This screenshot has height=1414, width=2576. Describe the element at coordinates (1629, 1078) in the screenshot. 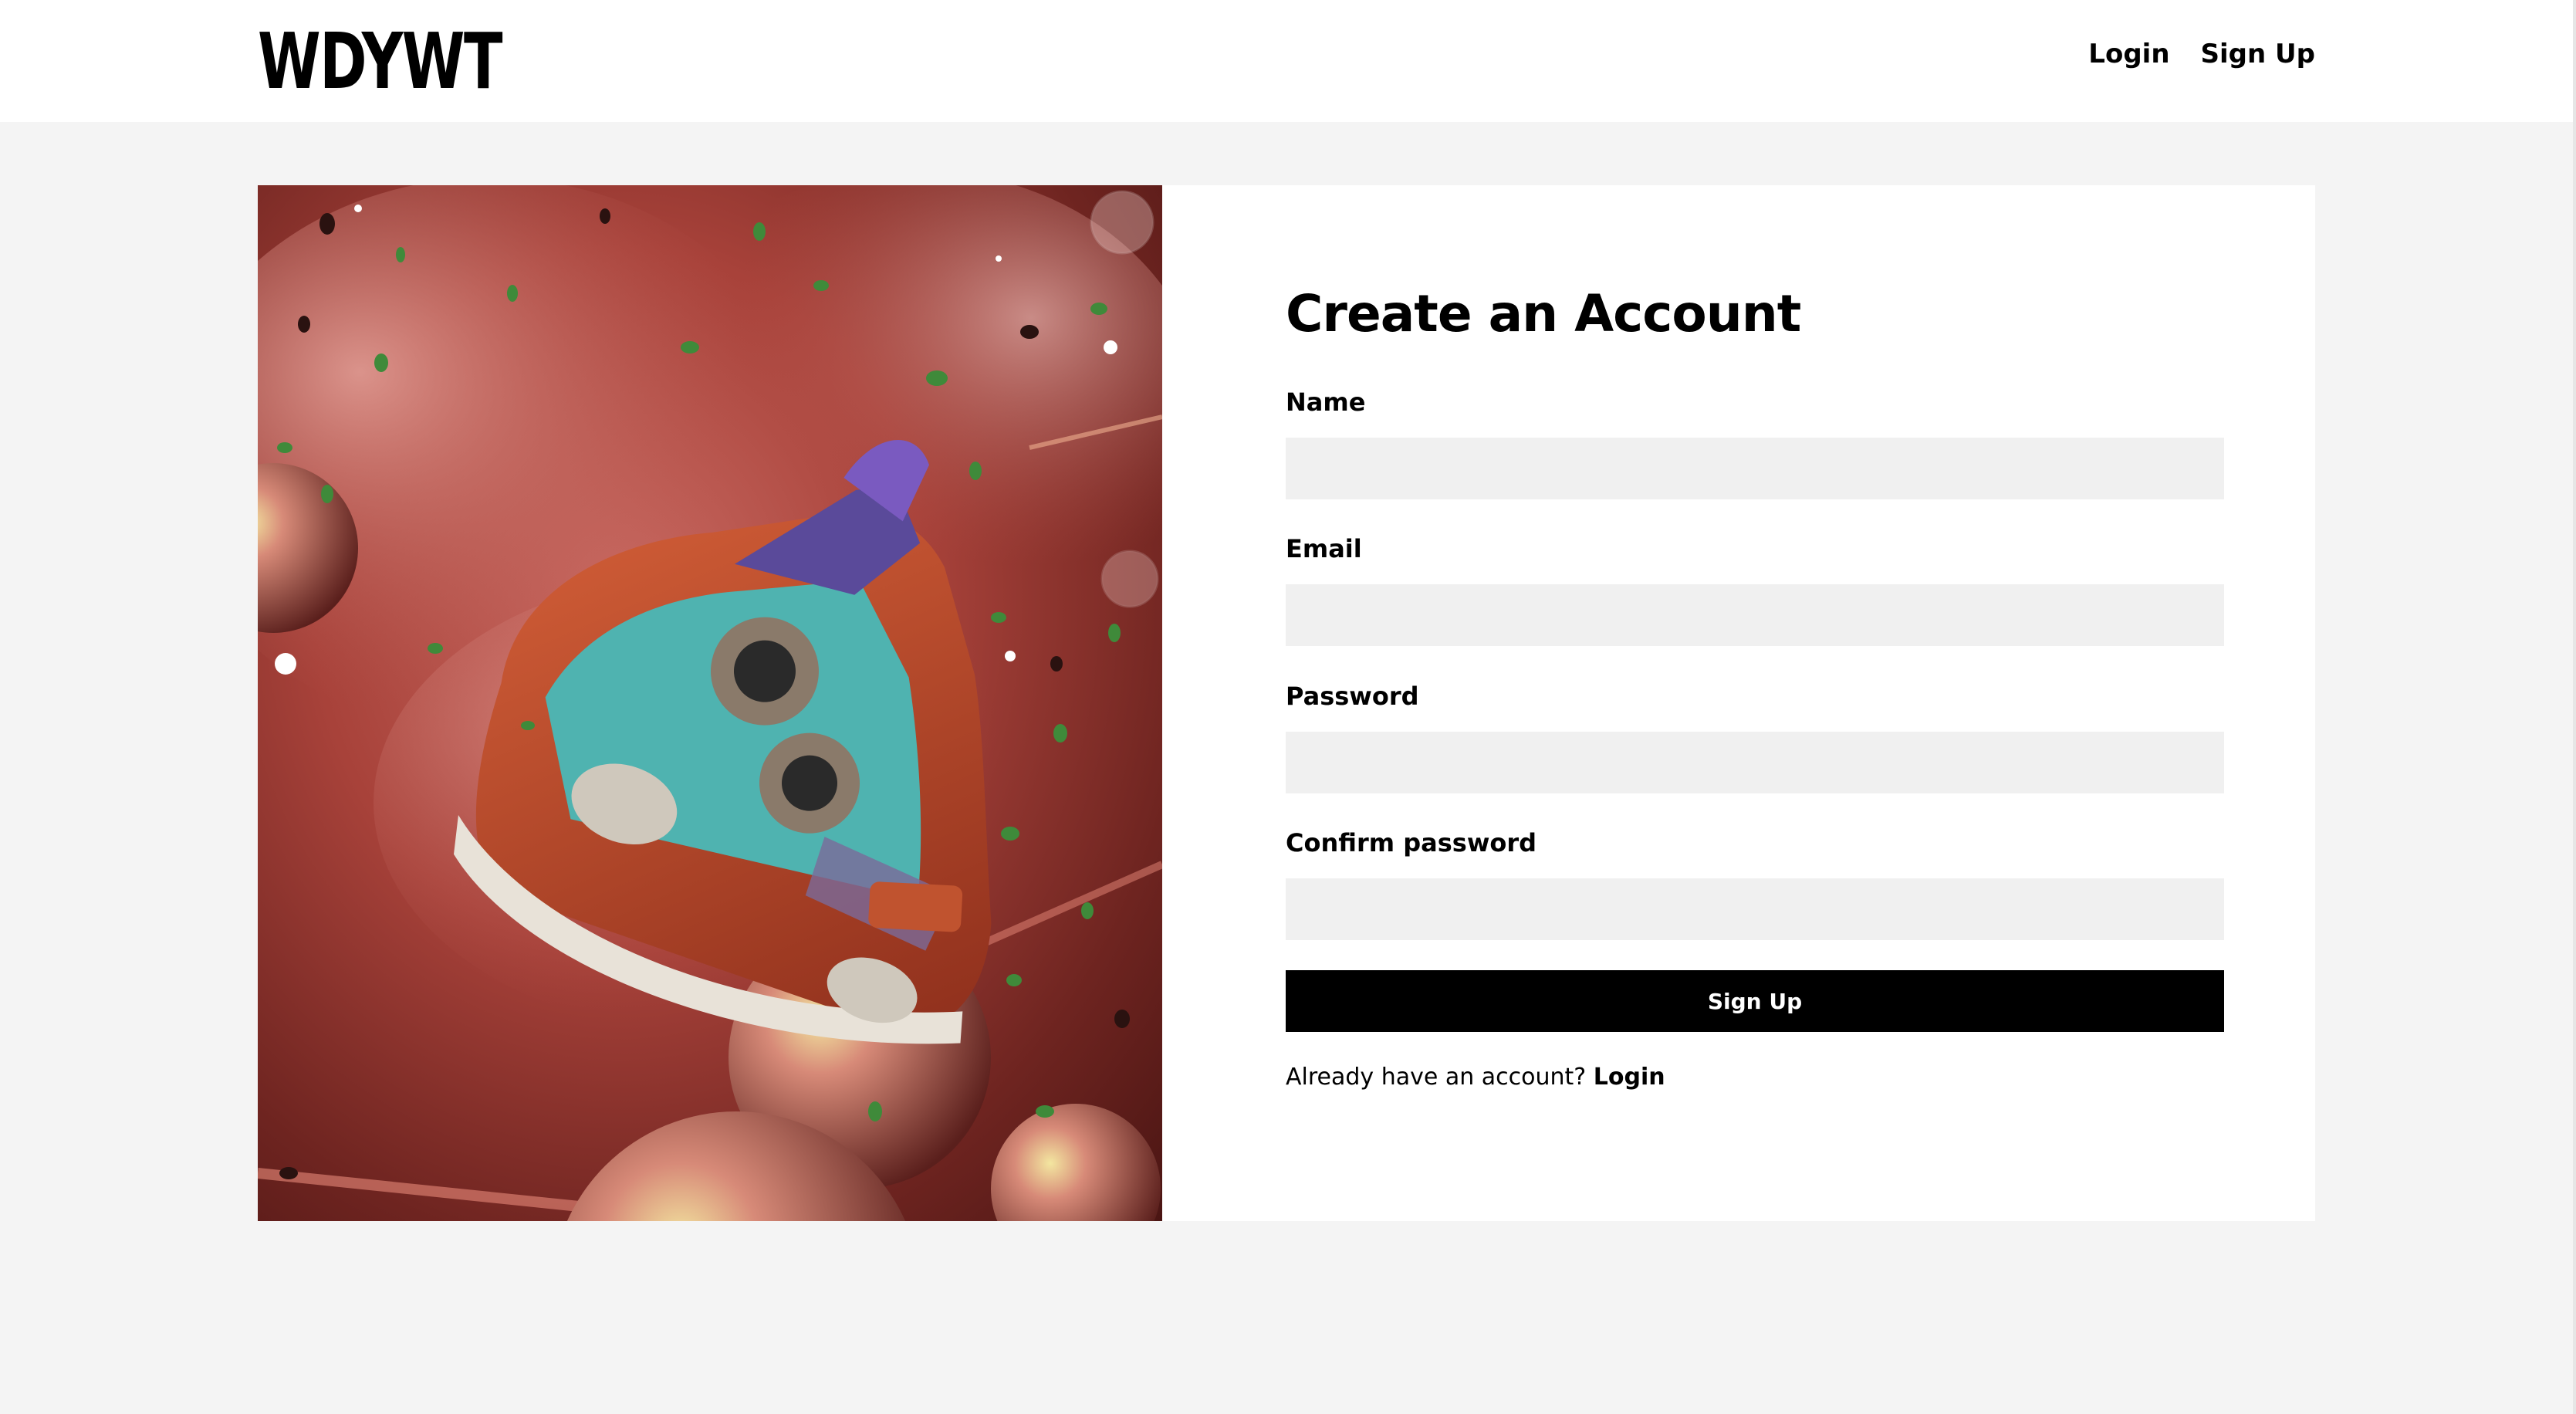

I see `login-link: Login` at that location.